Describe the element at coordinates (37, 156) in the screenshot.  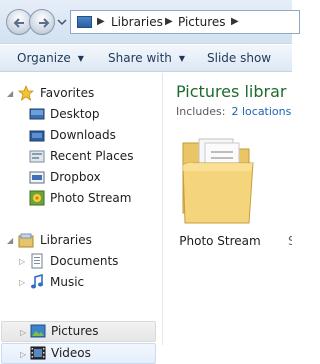
I see `recent-places-icon` at that location.